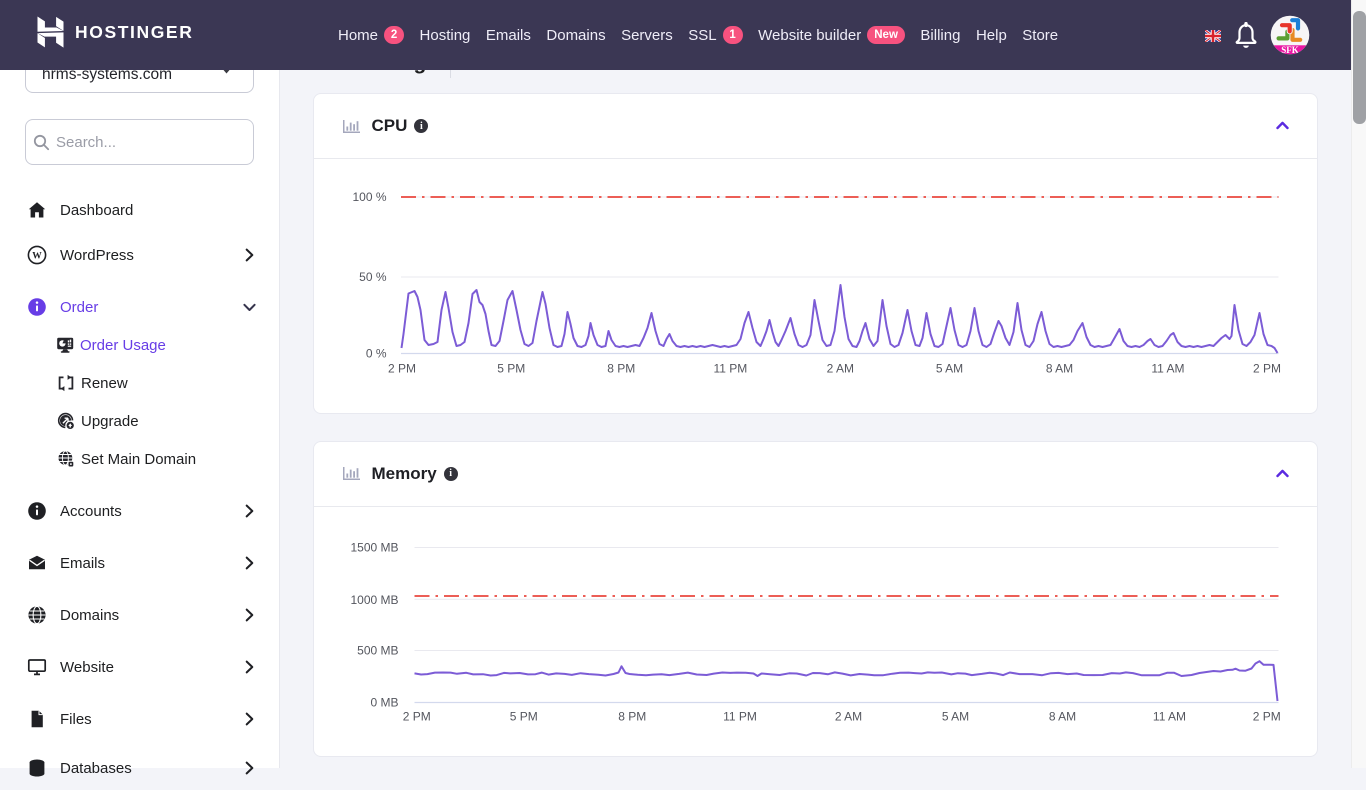 The image size is (1366, 790). Describe the element at coordinates (374, 547) in the screenshot. I see `svg-text: 1500 MB` at that location.